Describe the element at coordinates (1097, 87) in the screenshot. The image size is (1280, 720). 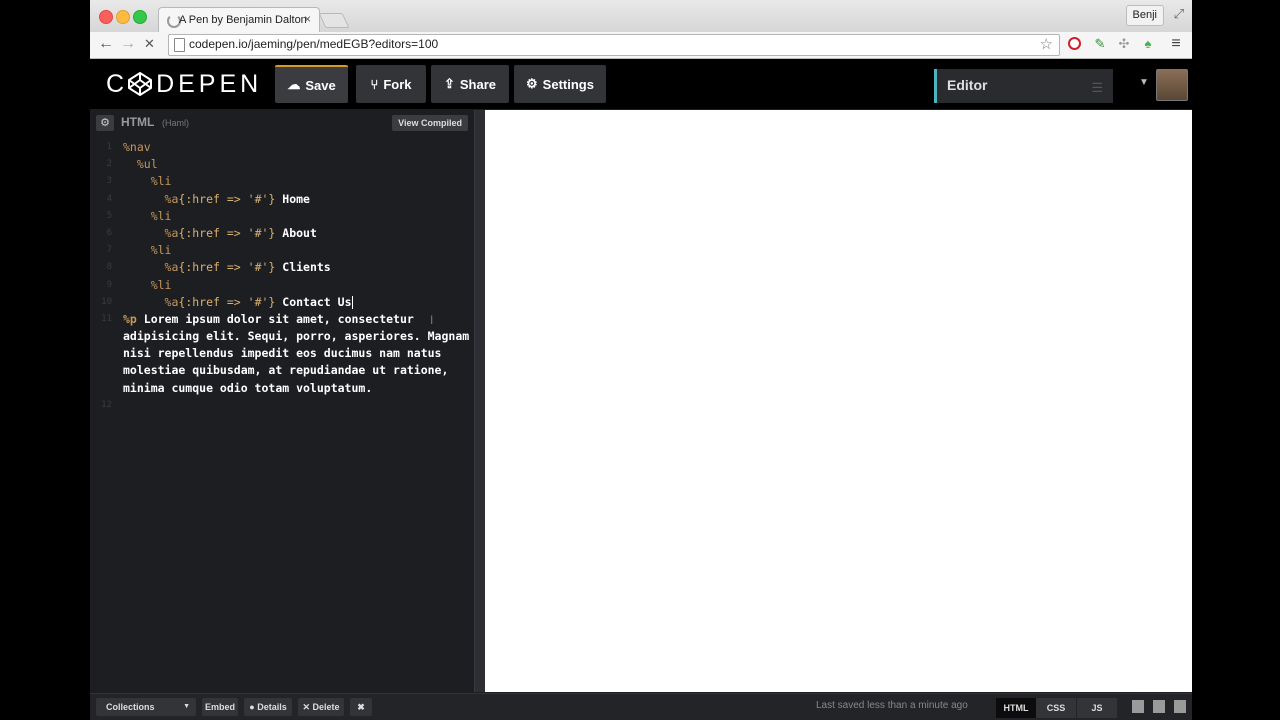
I see `grip-icon: ☰` at that location.